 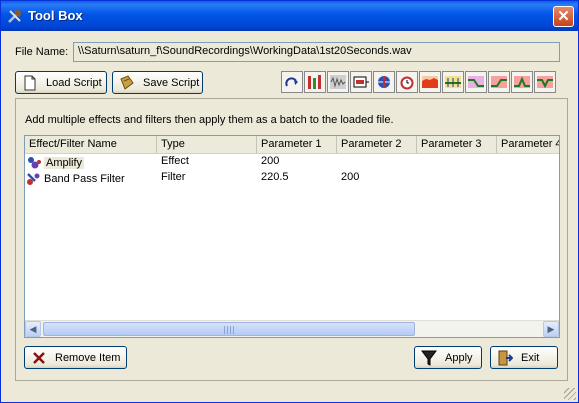 I want to click on load-script-button: Load Script, so click(x=61, y=82).